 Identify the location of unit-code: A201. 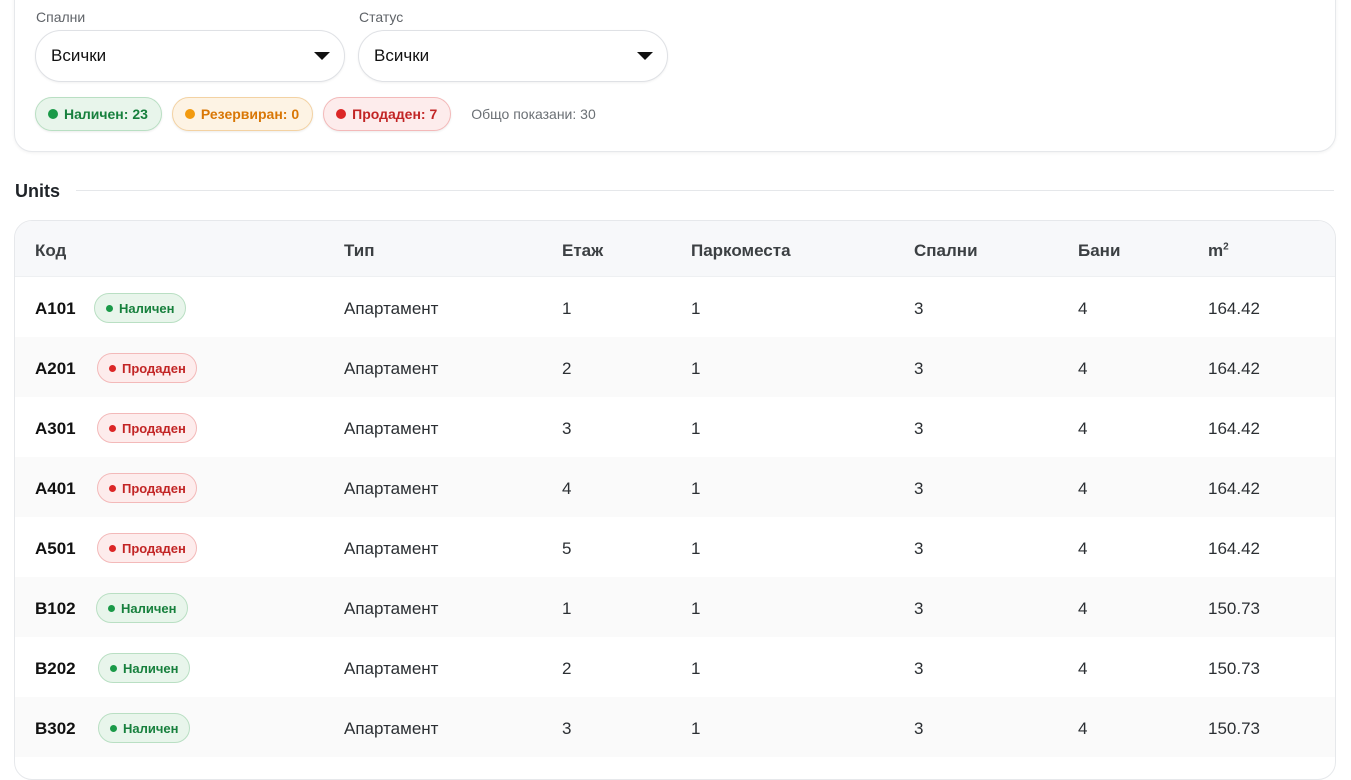
(55, 369).